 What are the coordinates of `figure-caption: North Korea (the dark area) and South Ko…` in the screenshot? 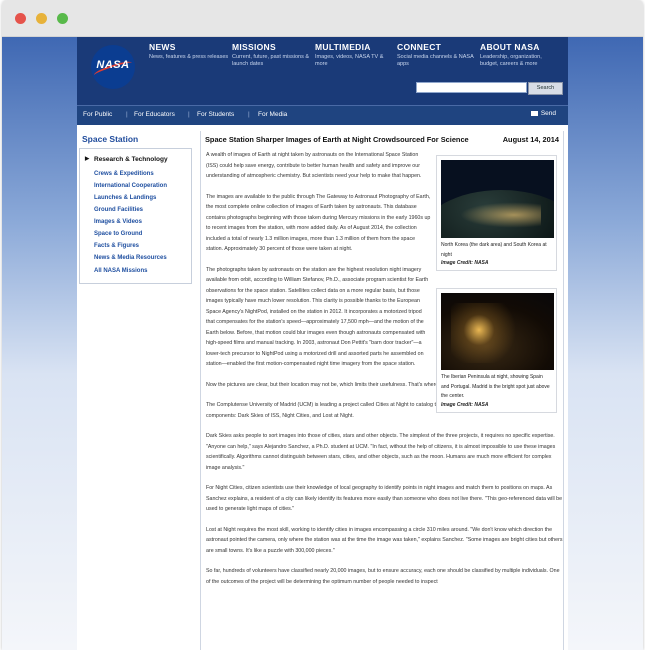 It's located at (494, 250).